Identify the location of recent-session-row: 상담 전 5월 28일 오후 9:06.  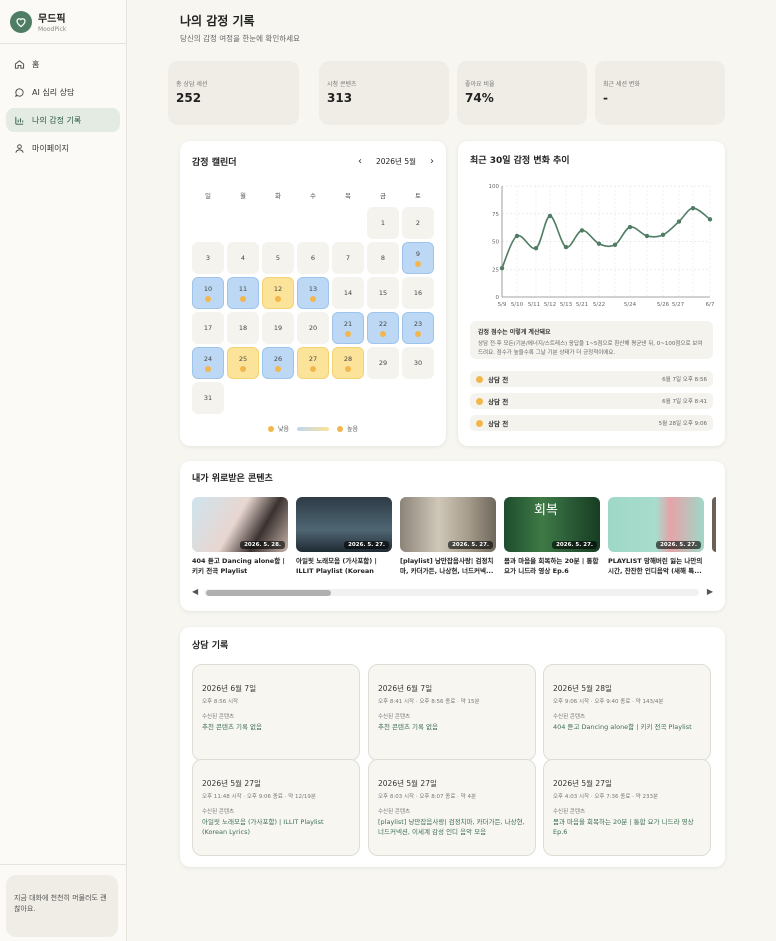
(591, 423).